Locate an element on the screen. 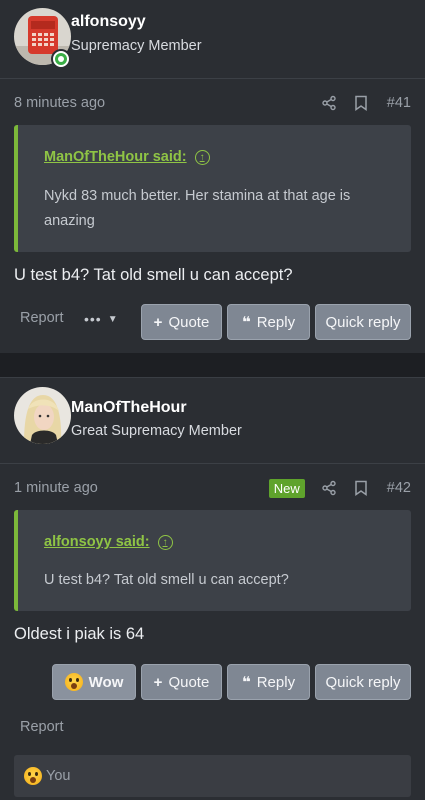 The image size is (425, 800). user-title: Supremacy Member is located at coordinates (136, 46).